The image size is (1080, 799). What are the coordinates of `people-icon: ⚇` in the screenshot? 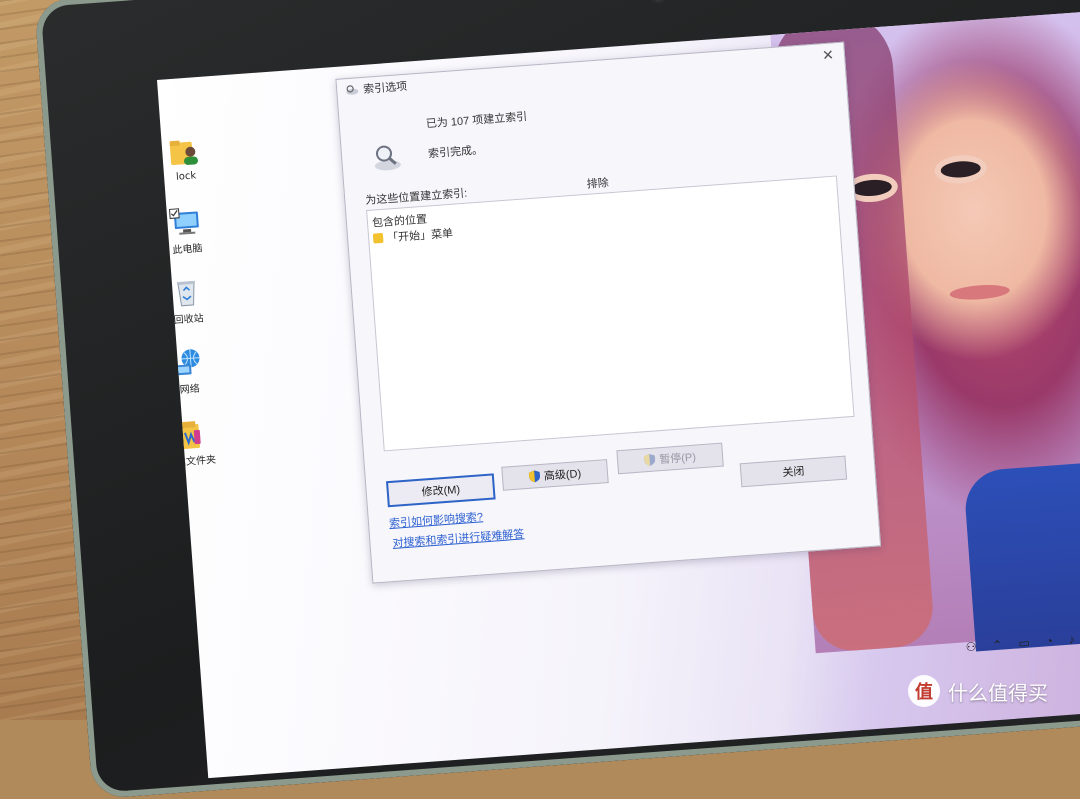 It's located at (971, 647).